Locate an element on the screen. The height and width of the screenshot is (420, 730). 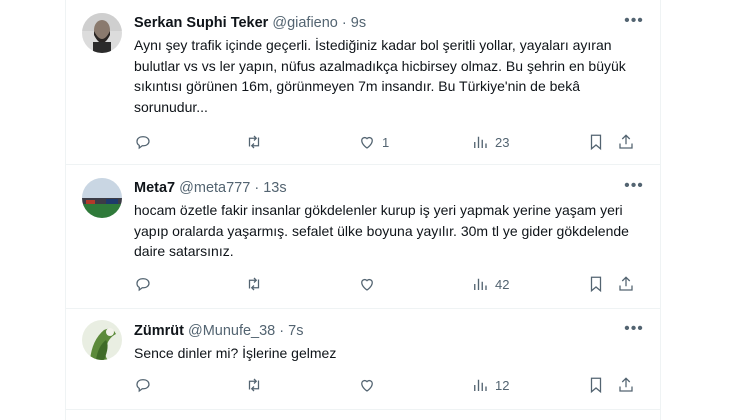
views-count: 23 is located at coordinates (502, 142).